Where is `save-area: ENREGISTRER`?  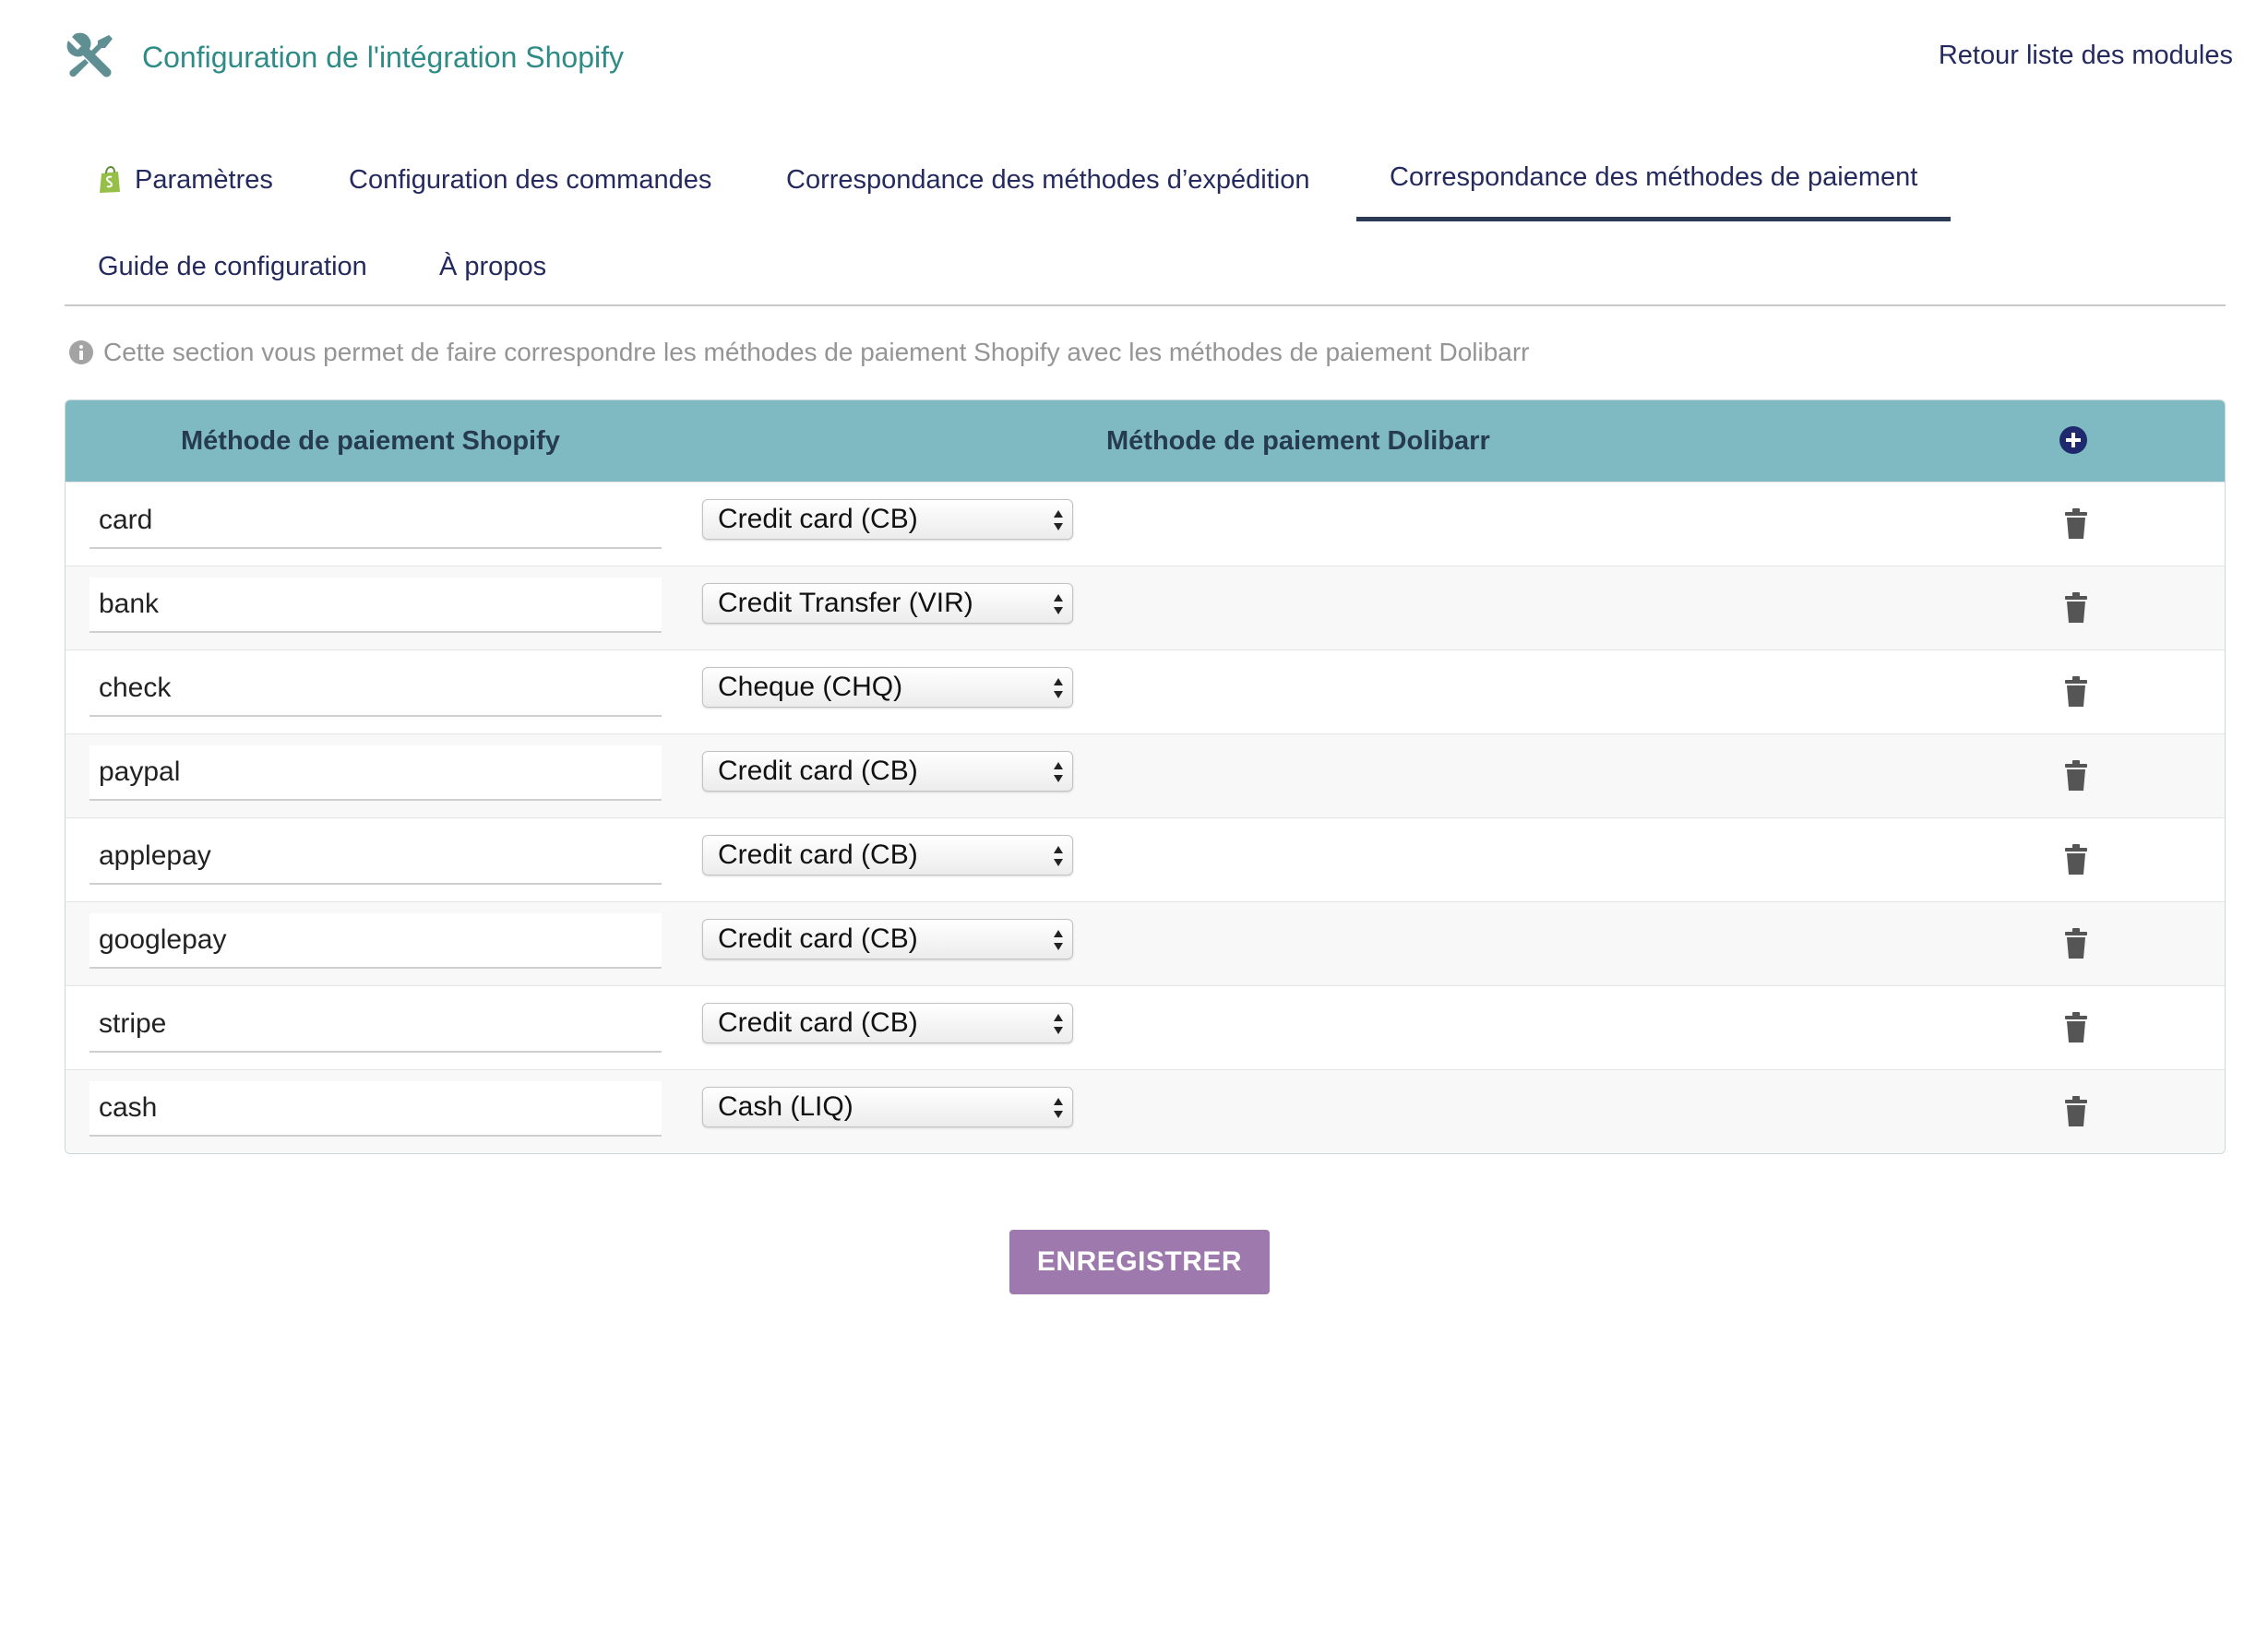
save-area: ENREGISTRER is located at coordinates (1134, 1262).